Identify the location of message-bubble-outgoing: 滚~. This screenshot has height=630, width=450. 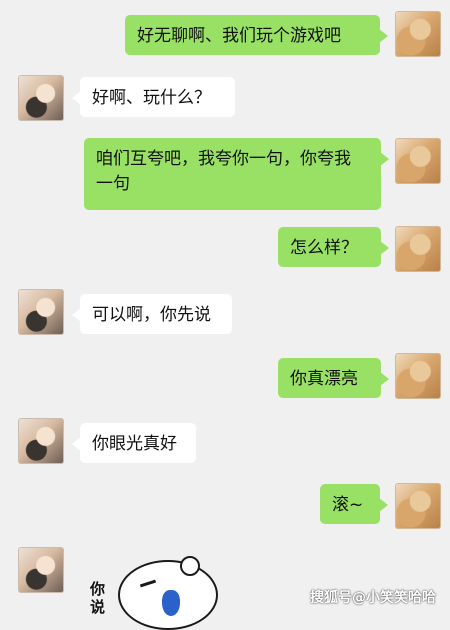
(354, 504).